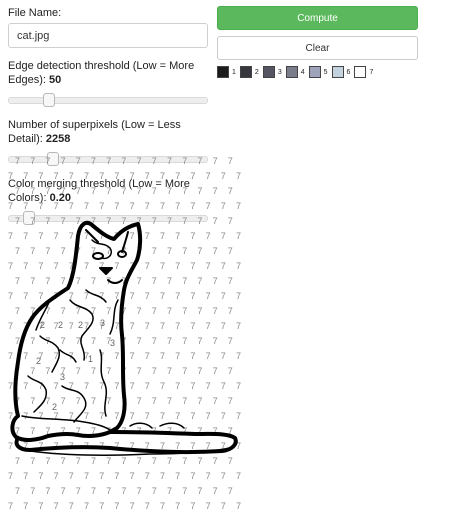 This screenshot has height=512, width=455. Describe the element at coordinates (49, 100) in the screenshot. I see `slider-thumb` at that location.